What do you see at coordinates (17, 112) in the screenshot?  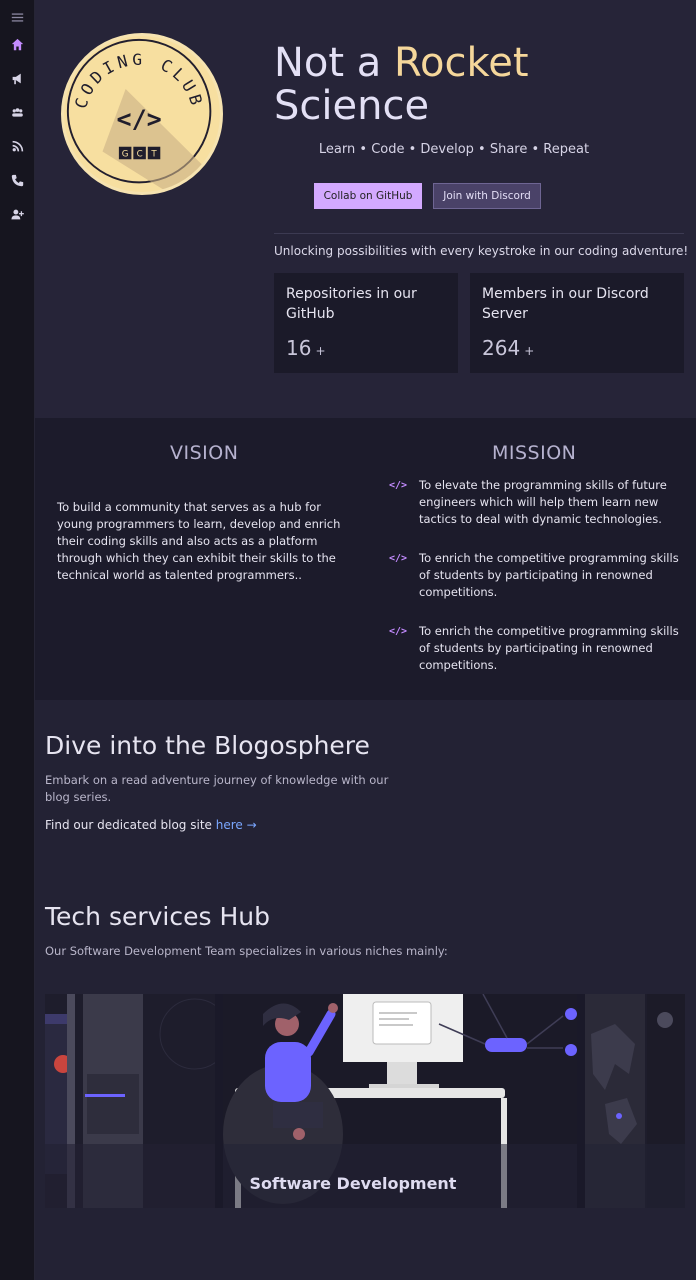 I see `team-icon` at bounding box center [17, 112].